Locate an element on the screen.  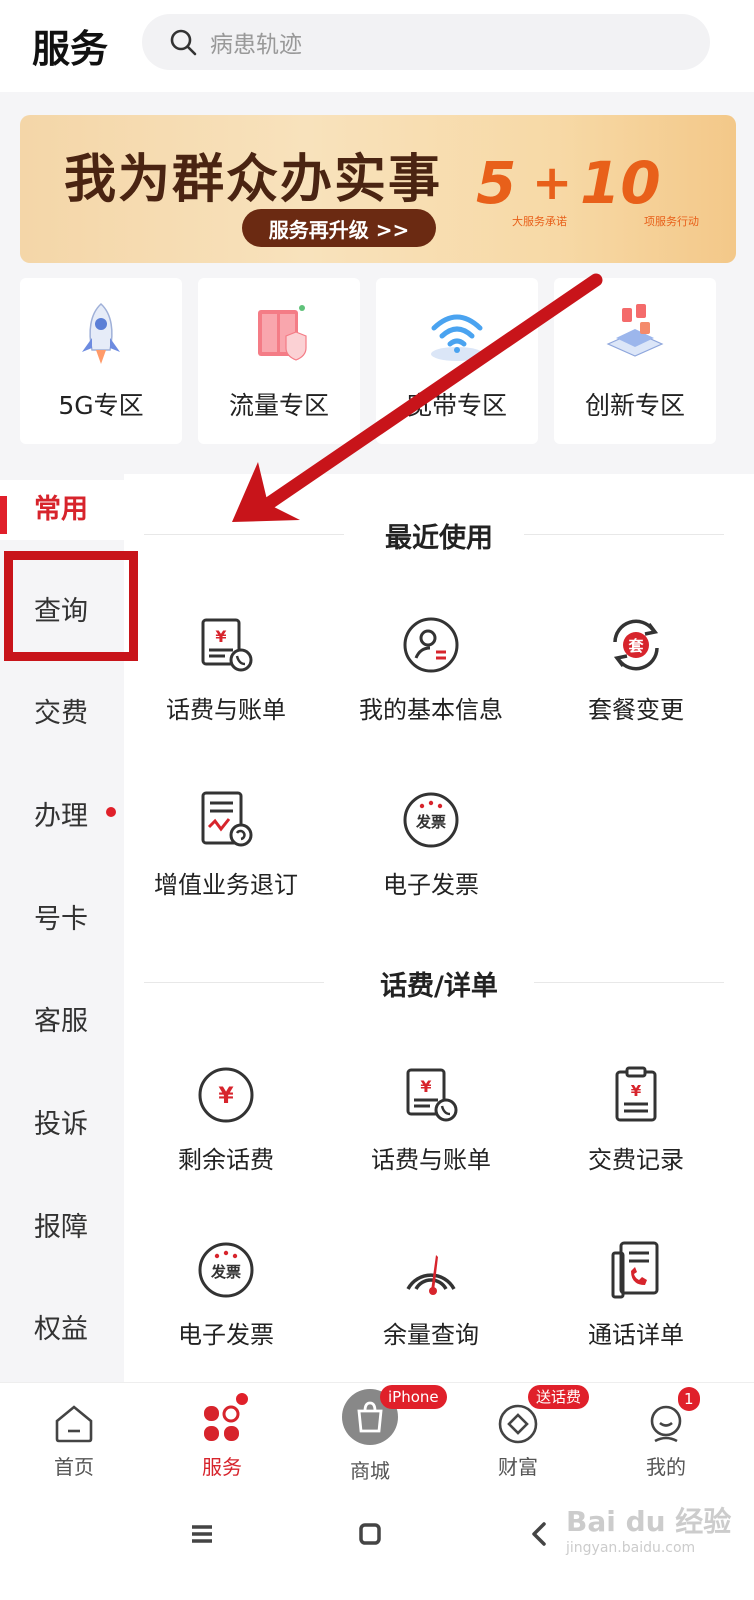
banner-plus: + is located at coordinates (552, 183).